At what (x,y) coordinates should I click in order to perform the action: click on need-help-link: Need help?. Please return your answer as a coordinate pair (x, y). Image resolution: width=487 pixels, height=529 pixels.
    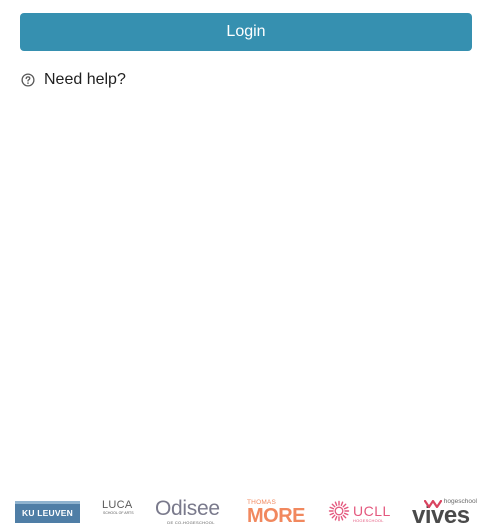
    Looking at the image, I should click on (73, 80).